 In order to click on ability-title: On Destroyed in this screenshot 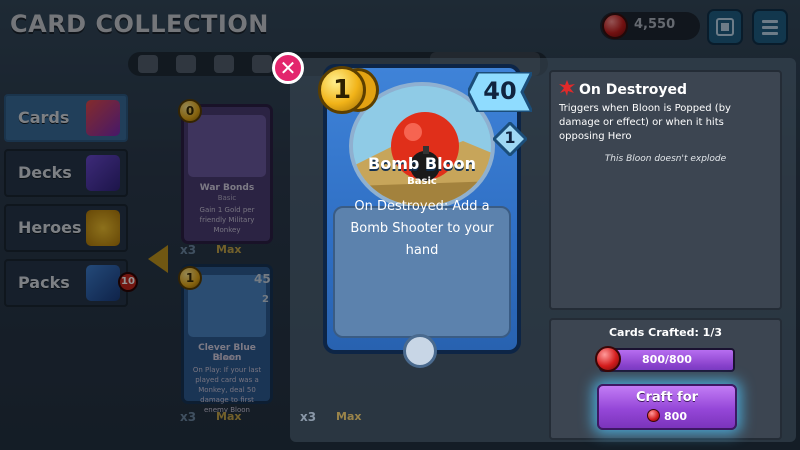, I will do `click(623, 89)`.